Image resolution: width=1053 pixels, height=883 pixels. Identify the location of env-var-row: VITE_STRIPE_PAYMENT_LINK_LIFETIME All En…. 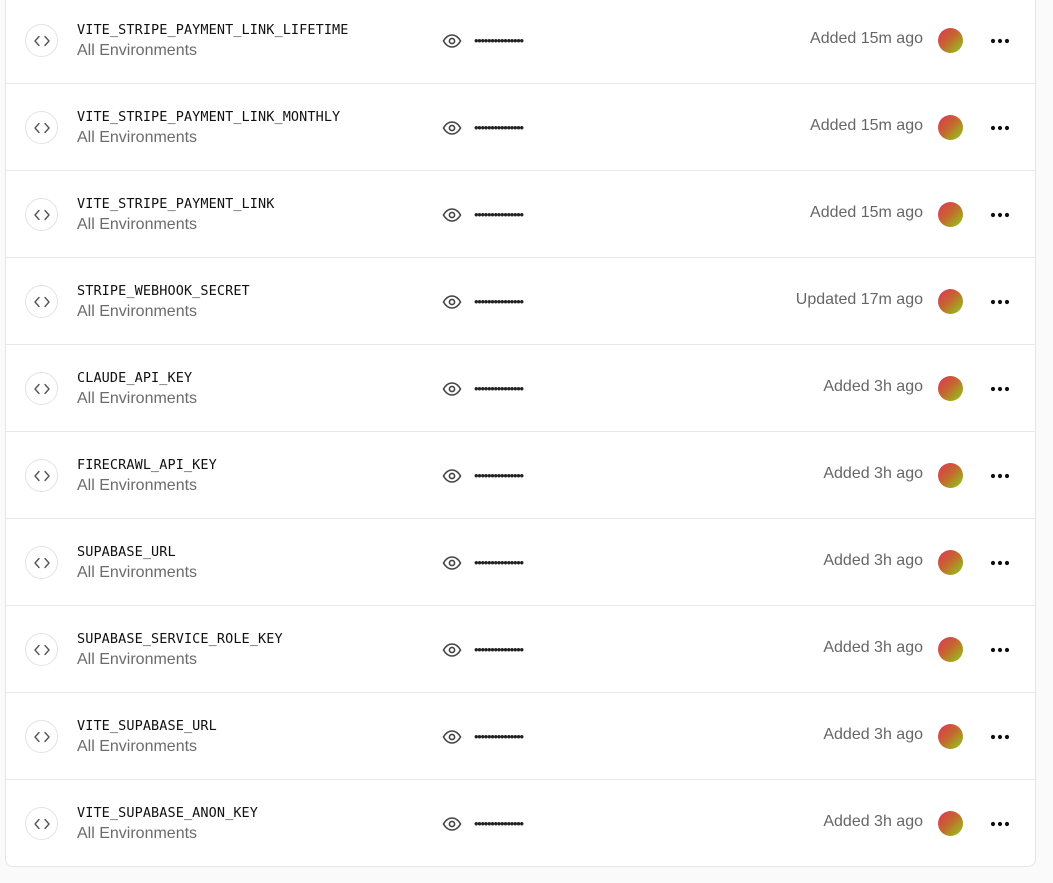
(520, 42).